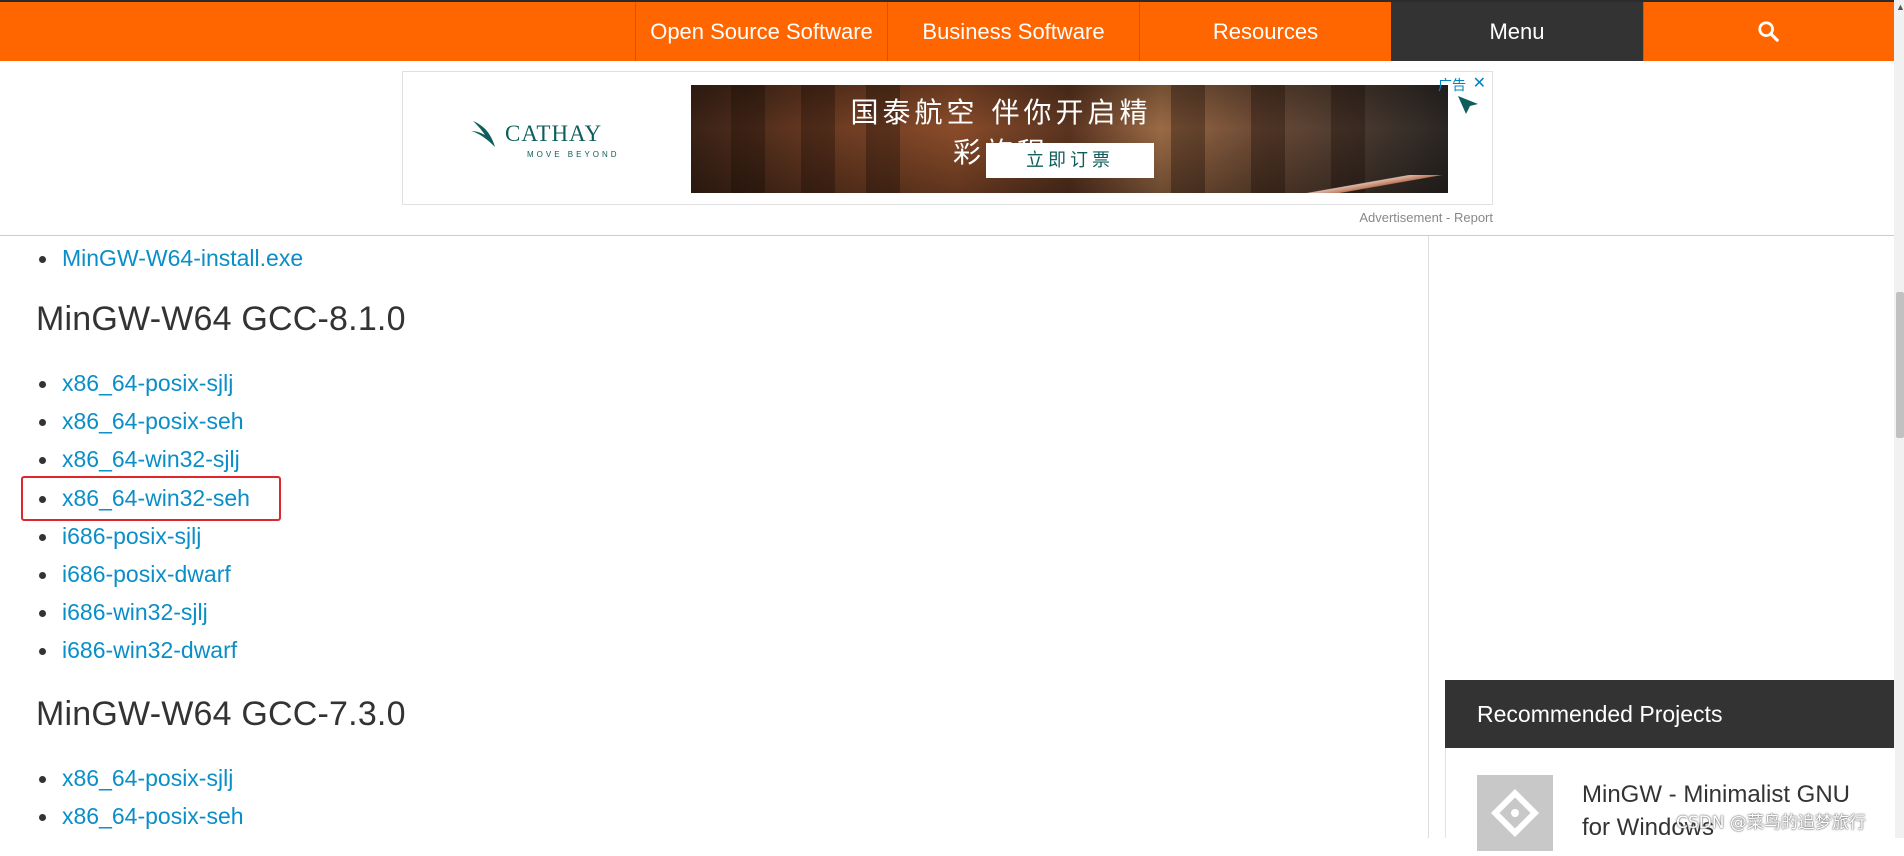 Image resolution: width=1904 pixels, height=856 pixels. Describe the element at coordinates (151, 459) in the screenshot. I see `download-link: x86_64-win32-sjlj` at that location.